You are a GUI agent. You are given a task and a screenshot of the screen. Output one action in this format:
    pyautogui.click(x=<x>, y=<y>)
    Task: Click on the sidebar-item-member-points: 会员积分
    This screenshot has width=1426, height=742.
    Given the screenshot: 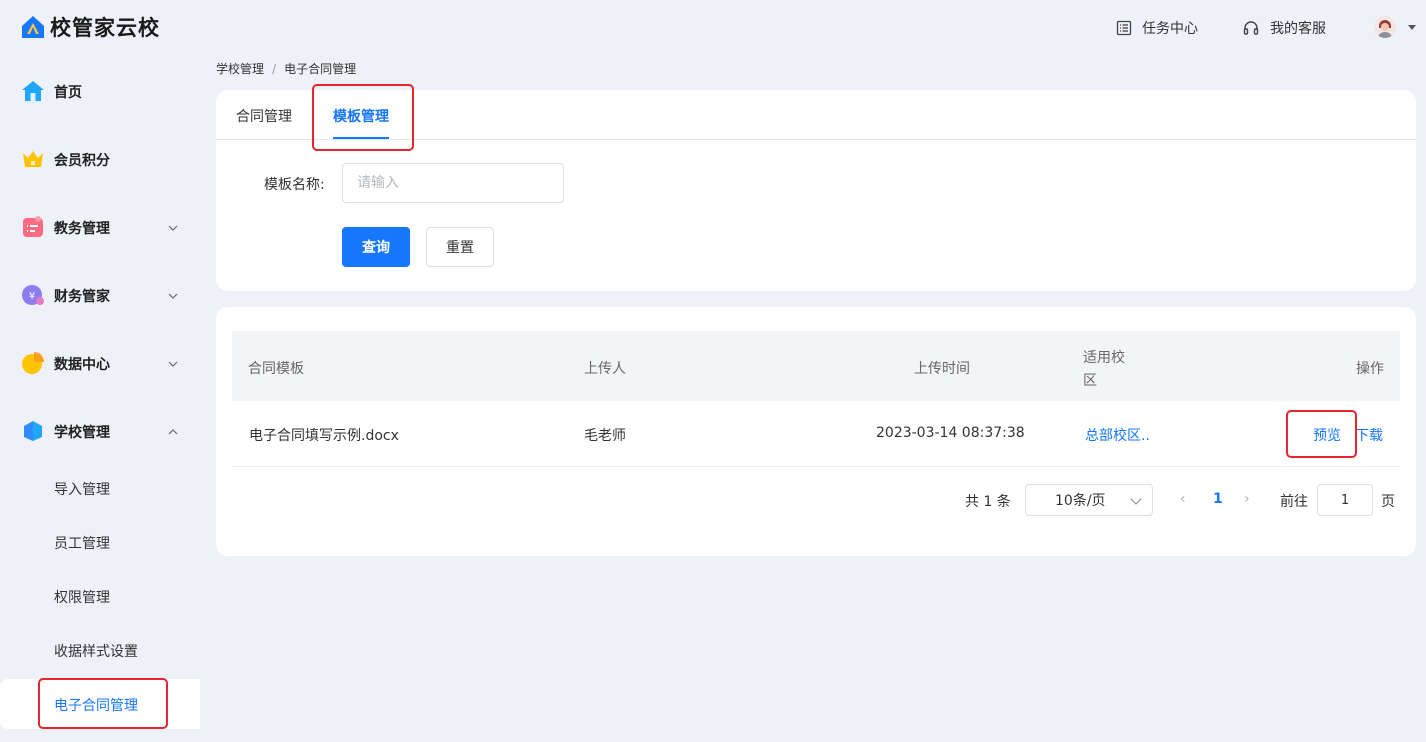 What is the action you would take?
    pyautogui.click(x=100, y=159)
    